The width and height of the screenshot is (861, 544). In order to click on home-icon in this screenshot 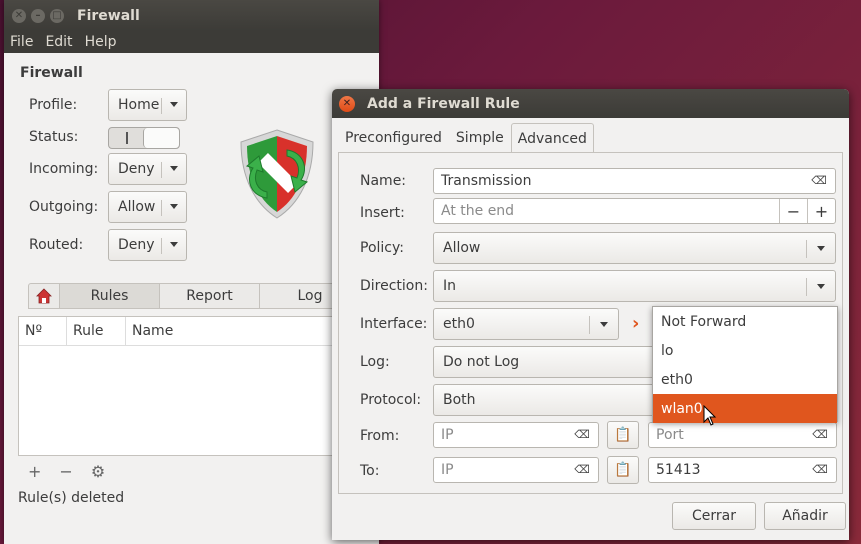, I will do `click(44, 296)`.